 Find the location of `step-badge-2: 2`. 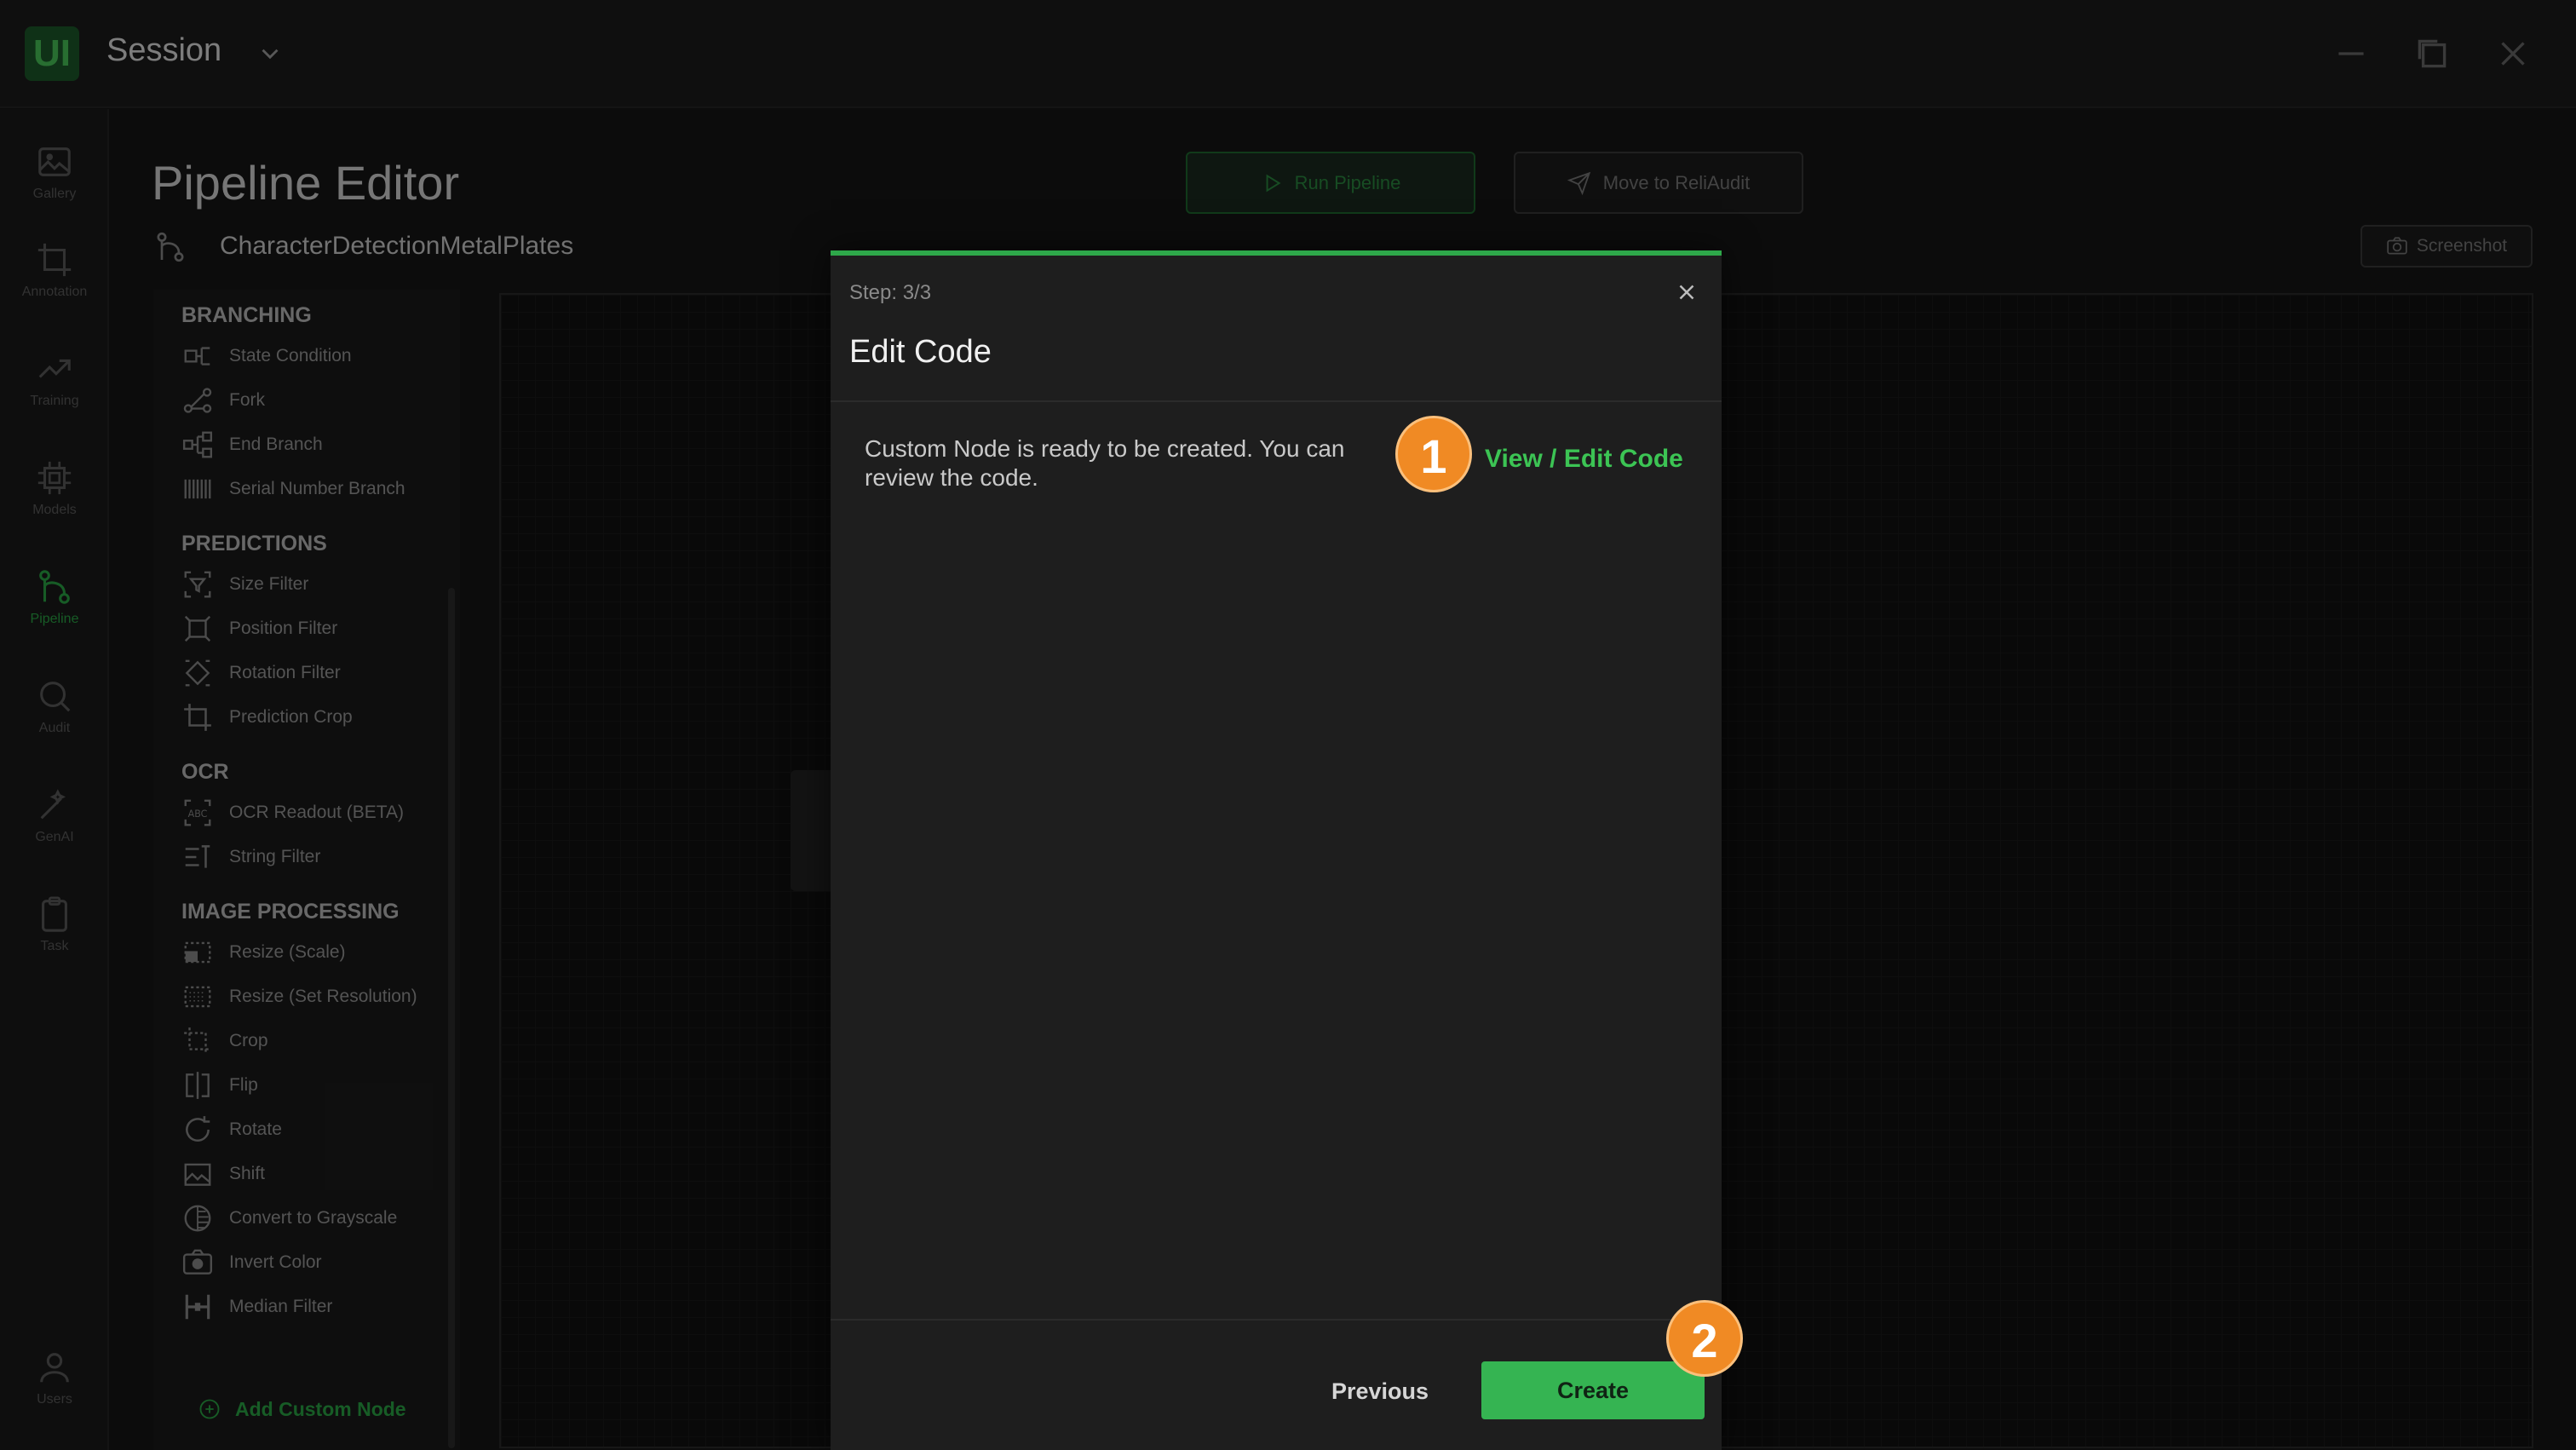

step-badge-2: 2 is located at coordinates (1704, 1338).